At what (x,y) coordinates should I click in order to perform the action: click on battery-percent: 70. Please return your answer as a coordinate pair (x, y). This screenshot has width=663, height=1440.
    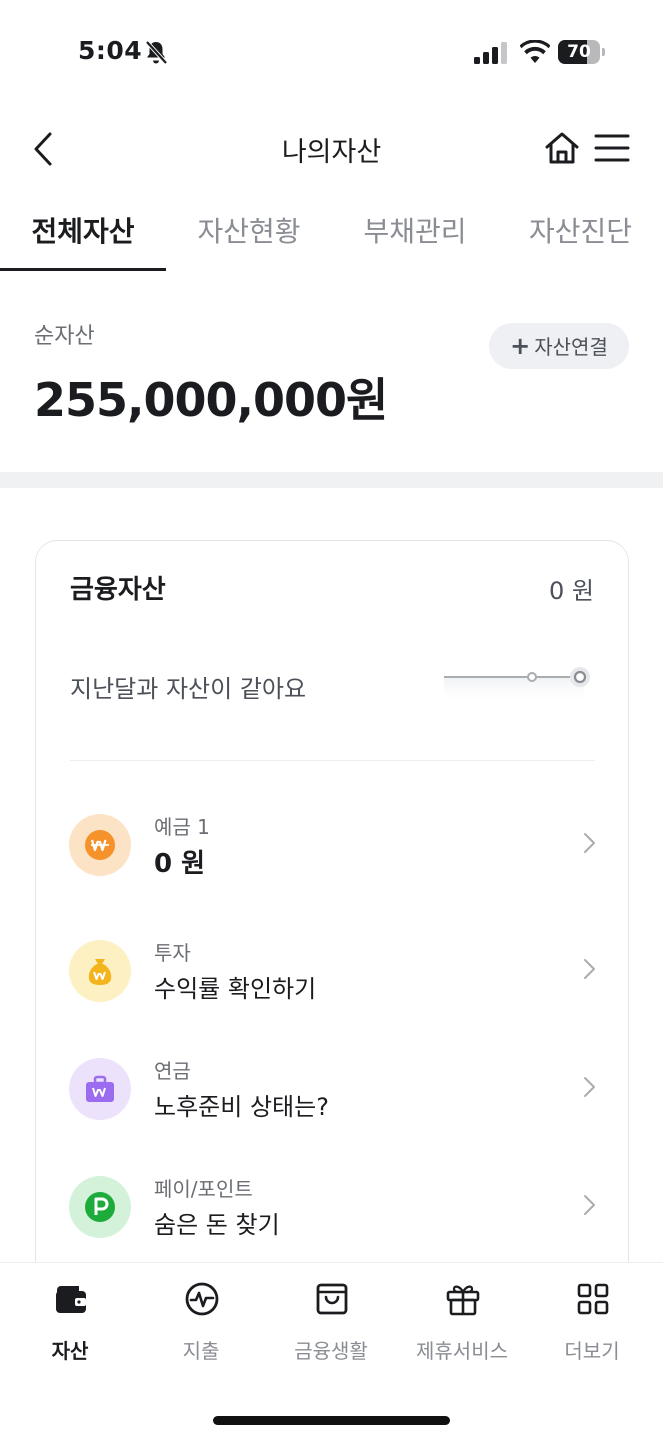
    Looking at the image, I should click on (579, 52).